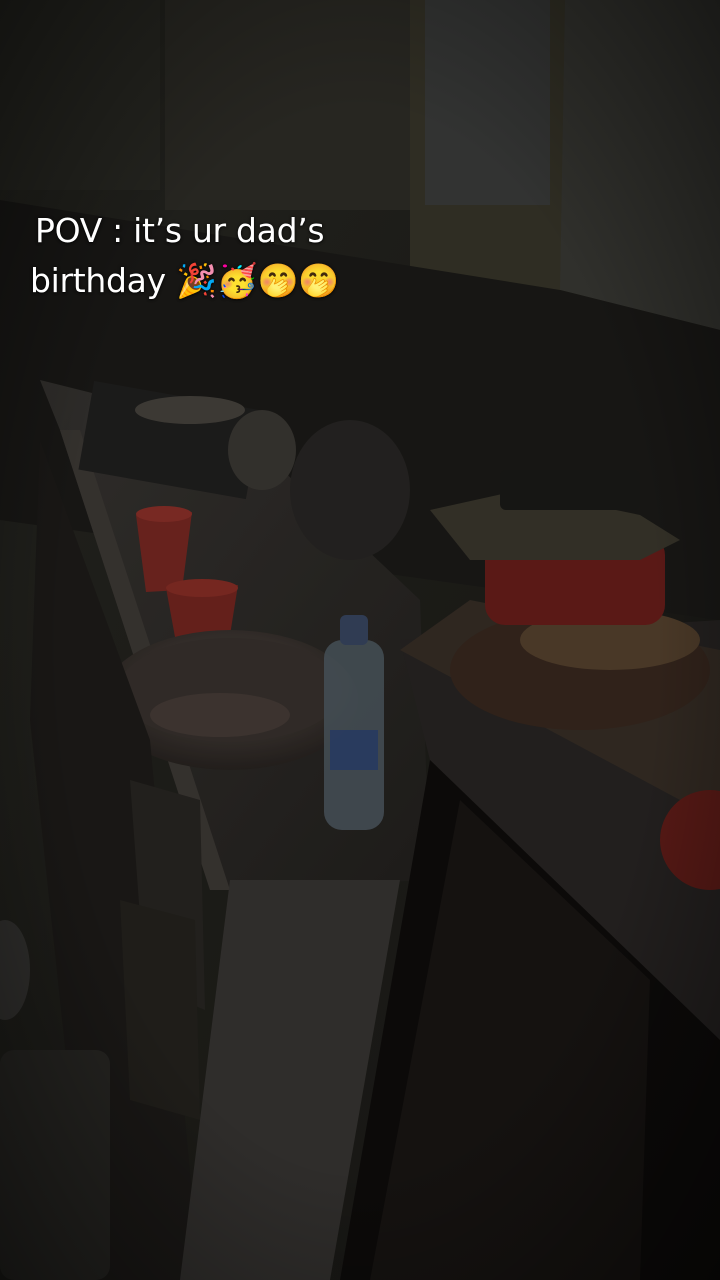 This screenshot has width=720, height=1280. Describe the element at coordinates (230, 256) in the screenshot. I see `caption-text: POV : it’s ur dad’s birthday 🎉🥳🤭🤭` at that location.